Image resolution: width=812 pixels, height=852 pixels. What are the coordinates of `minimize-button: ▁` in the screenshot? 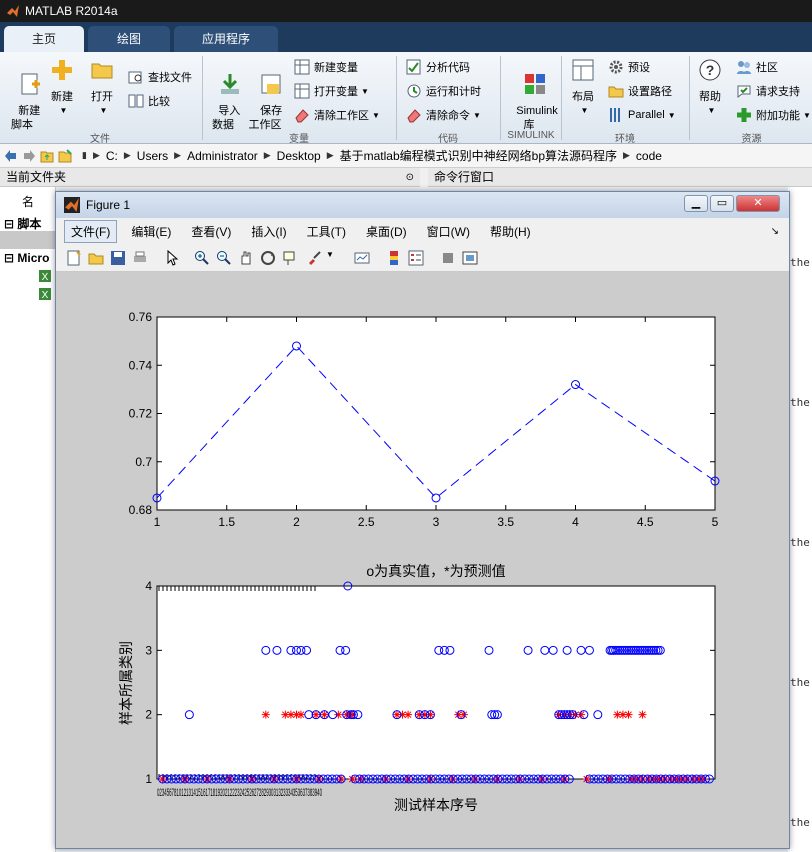 It's located at (696, 203).